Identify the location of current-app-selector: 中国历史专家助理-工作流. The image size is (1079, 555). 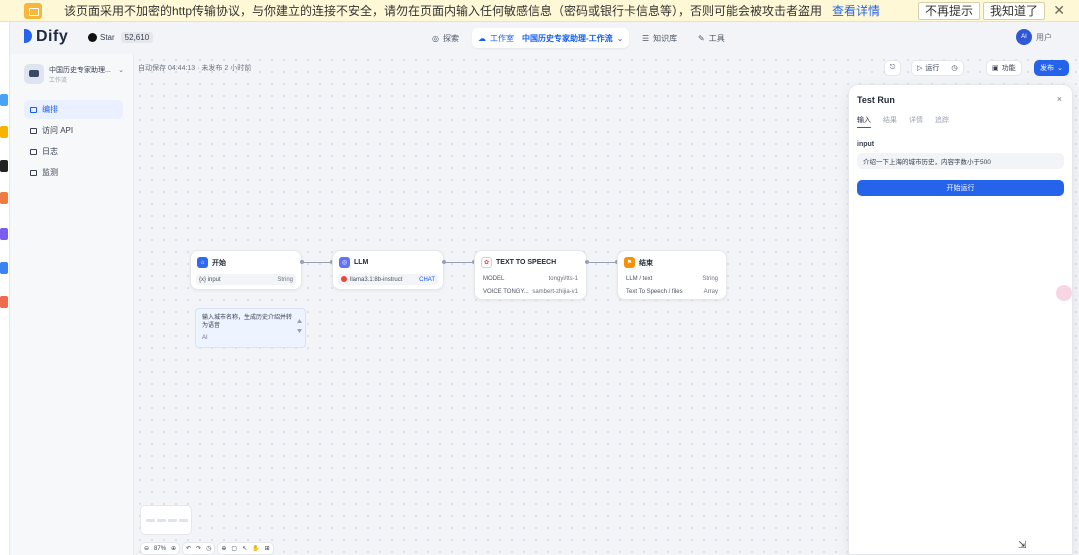
(567, 38).